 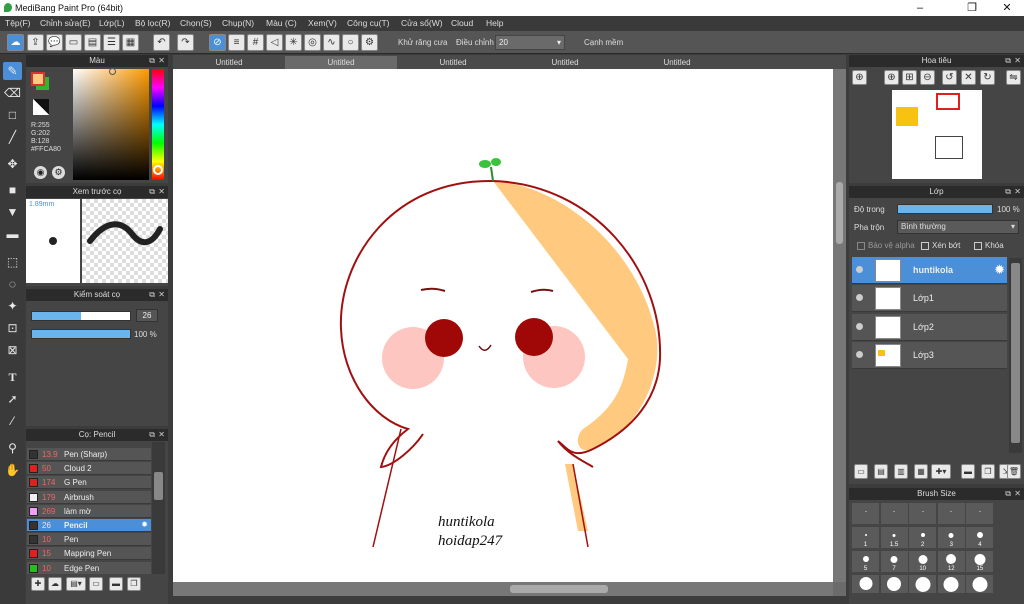 What do you see at coordinates (923, 537) in the screenshot?
I see `brush-size-cell: 2` at bounding box center [923, 537].